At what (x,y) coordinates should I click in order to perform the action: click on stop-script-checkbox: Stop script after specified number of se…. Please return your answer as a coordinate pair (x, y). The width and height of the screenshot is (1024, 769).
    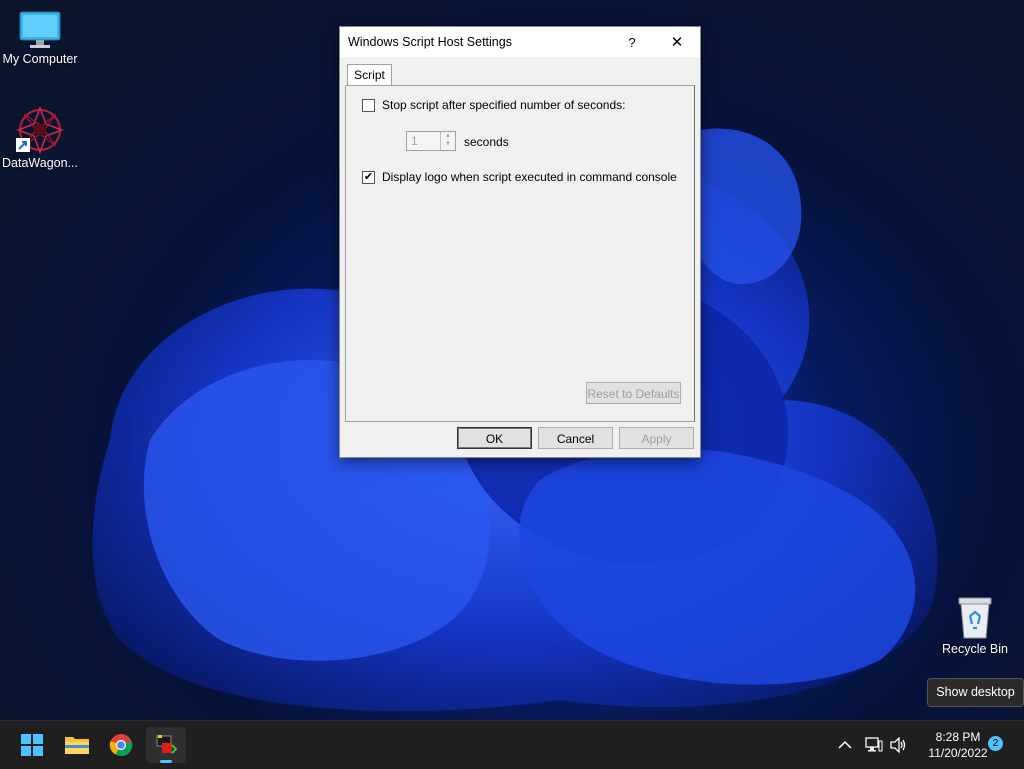
    Looking at the image, I should click on (493, 105).